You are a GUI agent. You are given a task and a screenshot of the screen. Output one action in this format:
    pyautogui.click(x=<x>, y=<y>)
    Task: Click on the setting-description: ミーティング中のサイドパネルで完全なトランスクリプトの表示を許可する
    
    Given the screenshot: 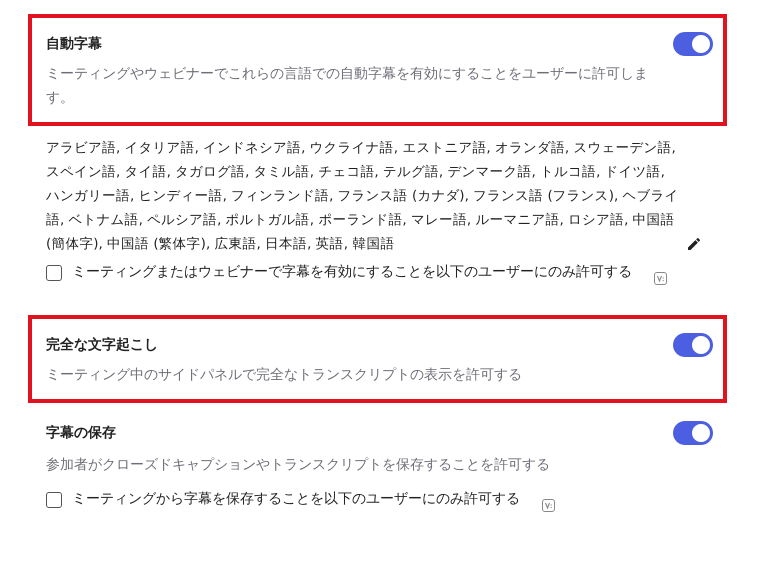 What is the action you would take?
    pyautogui.click(x=284, y=375)
    